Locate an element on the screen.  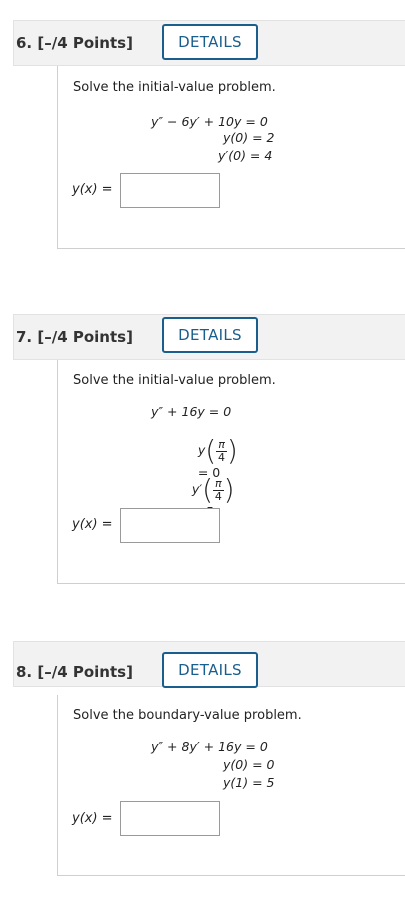
question-number: 7. [–/4 Points] is located at coordinates (74, 337).